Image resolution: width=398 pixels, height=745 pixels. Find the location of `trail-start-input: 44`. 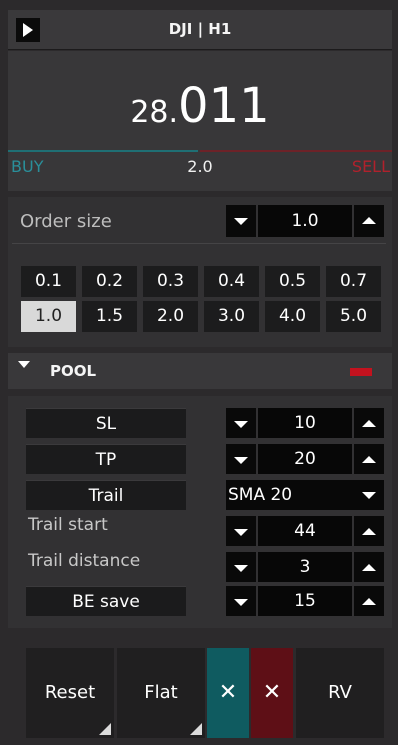

trail-start-input: 44 is located at coordinates (305, 531).